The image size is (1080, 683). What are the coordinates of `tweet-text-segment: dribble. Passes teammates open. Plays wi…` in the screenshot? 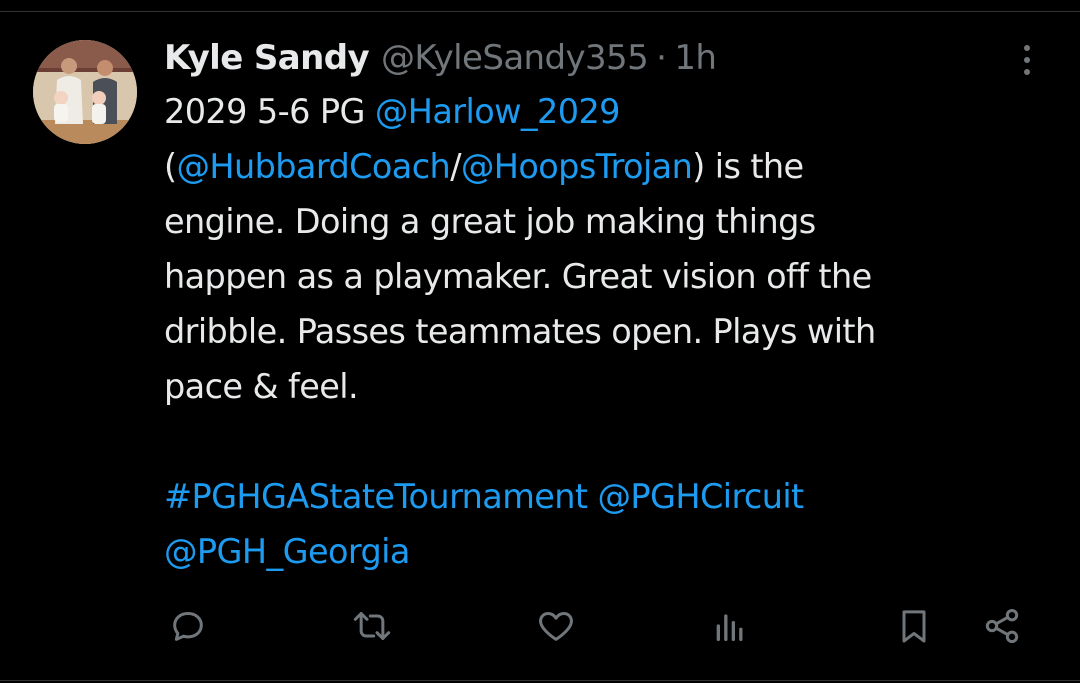 It's located at (520, 331).